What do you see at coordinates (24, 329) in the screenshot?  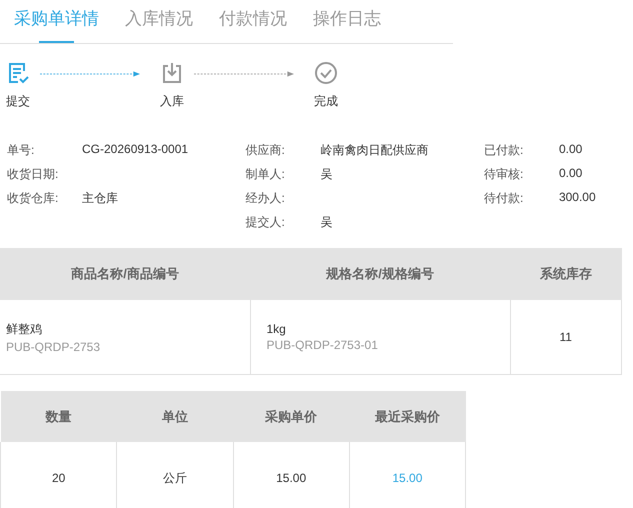 I see `table-cell: 鲜整鸡` at bounding box center [24, 329].